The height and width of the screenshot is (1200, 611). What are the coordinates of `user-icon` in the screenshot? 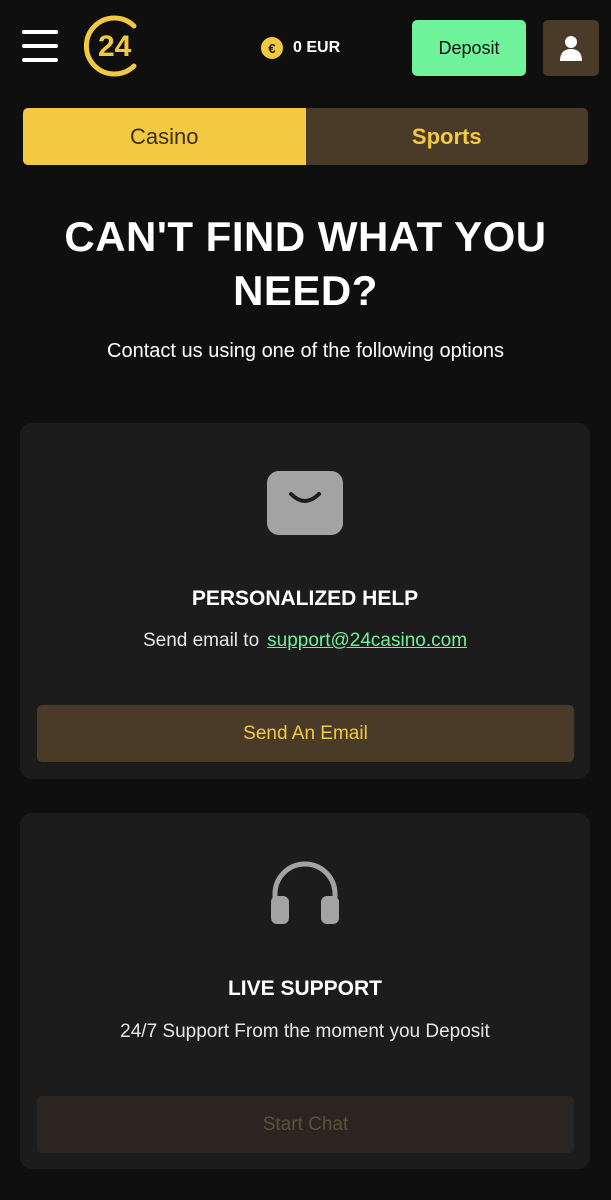 It's located at (571, 48).